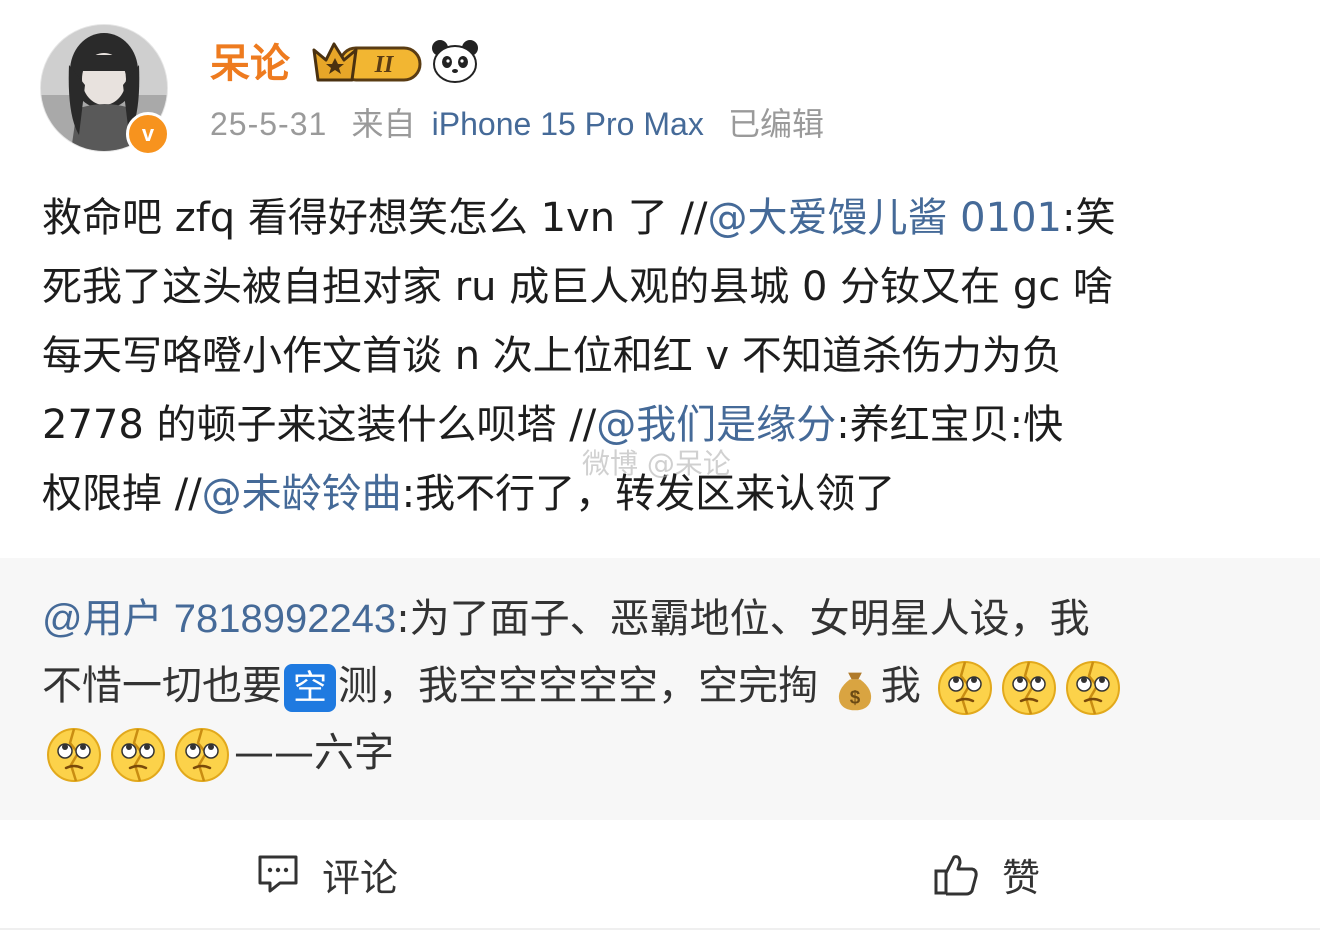 The image size is (1320, 930). Describe the element at coordinates (375, 218) in the screenshot. I see `post-text-segment: 救命吧 zfq 看得好想笑怎么 1vn 了 //` at that location.